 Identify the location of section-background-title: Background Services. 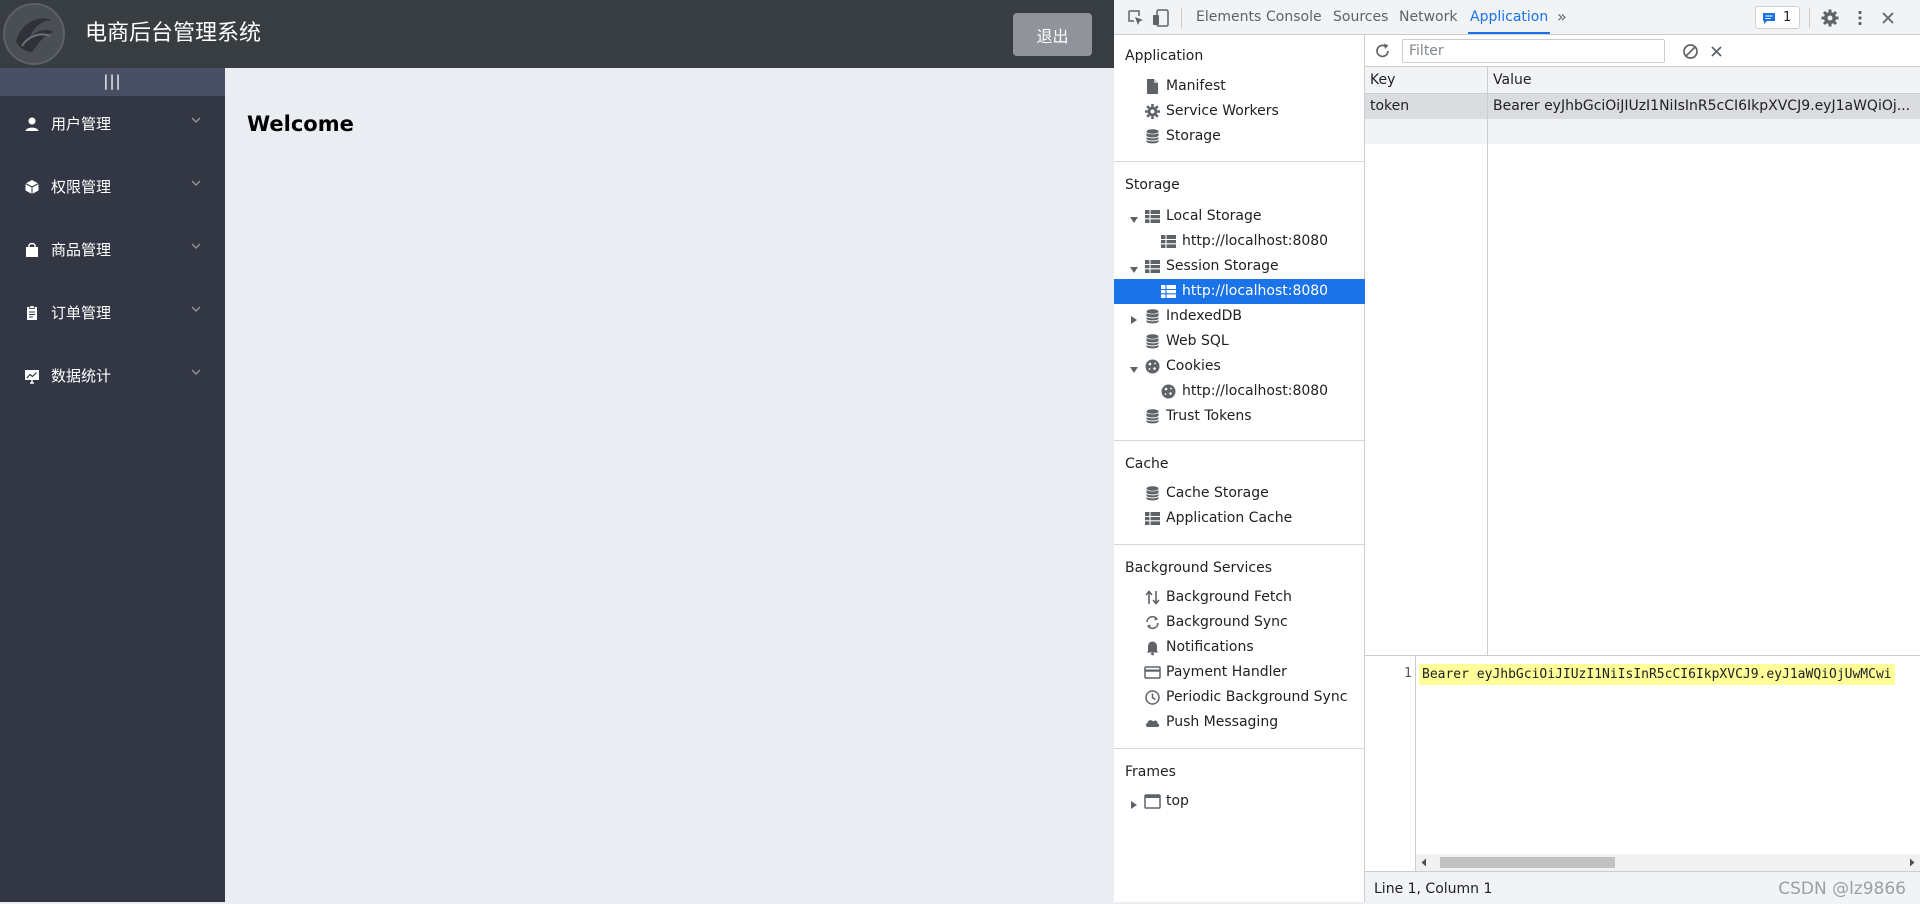
(1199, 568).